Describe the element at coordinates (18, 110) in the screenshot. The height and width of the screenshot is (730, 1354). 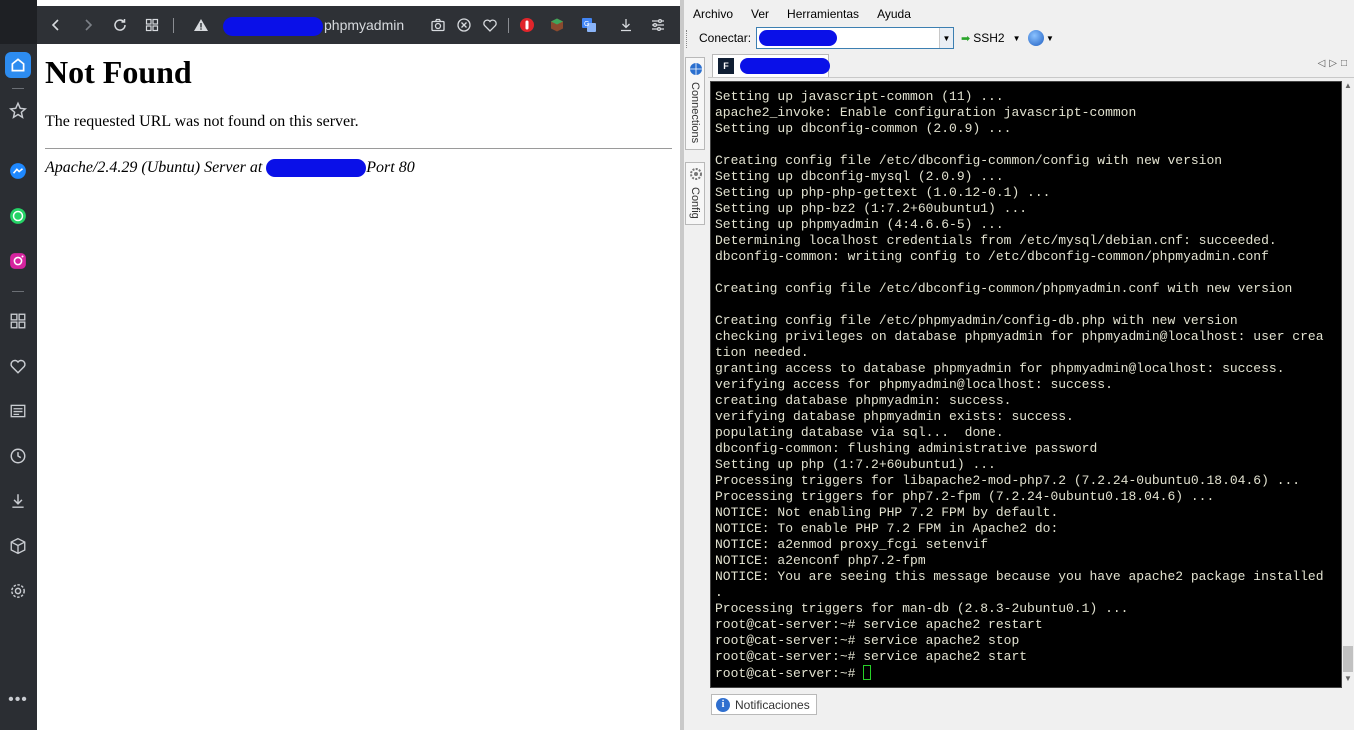
I see `bookmarks-icon` at that location.